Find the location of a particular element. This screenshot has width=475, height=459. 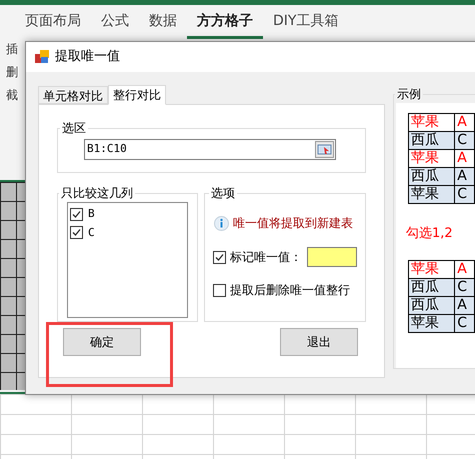

example-note: 勾选1,2 is located at coordinates (430, 234).